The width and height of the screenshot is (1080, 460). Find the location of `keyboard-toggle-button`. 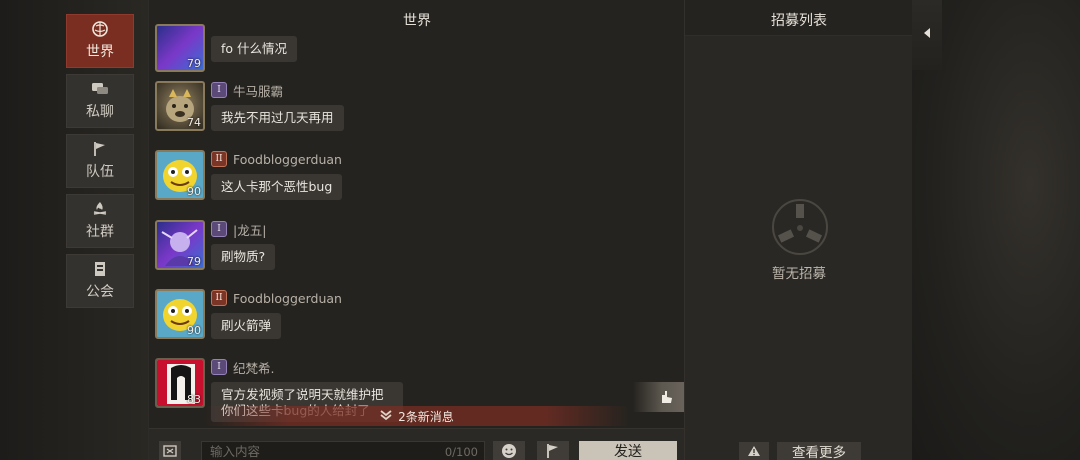

keyboard-toggle-button is located at coordinates (170, 450).